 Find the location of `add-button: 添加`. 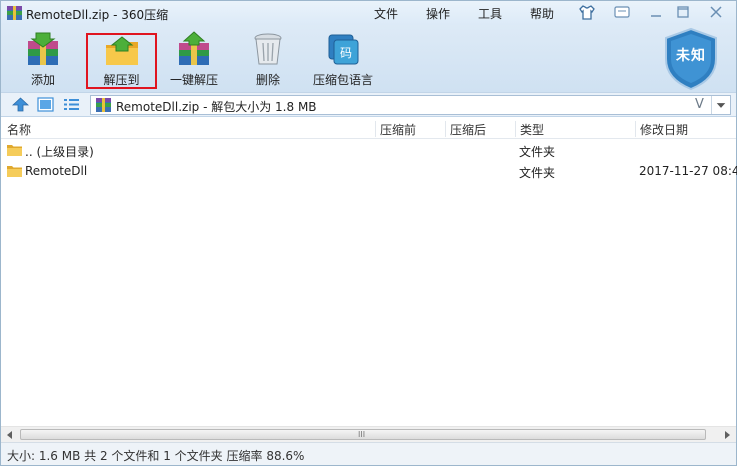

add-button: 添加 is located at coordinates (43, 58).